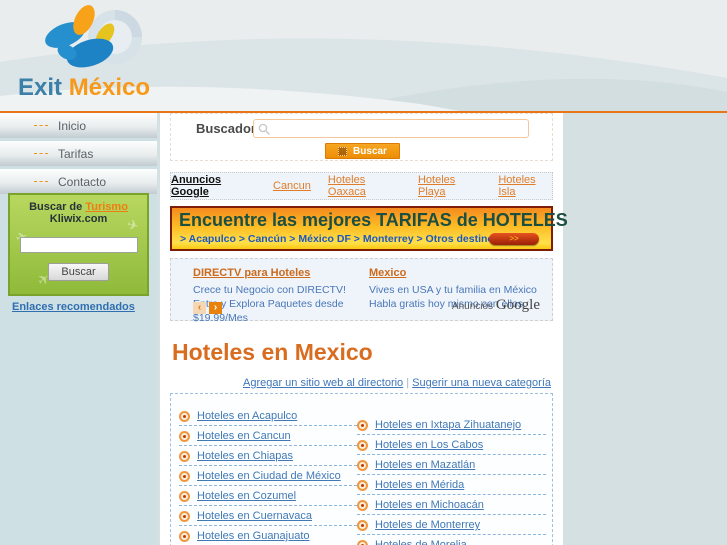  I want to click on list-item: Hoteles en Ixtapa Zihuatanejo, so click(451, 425).